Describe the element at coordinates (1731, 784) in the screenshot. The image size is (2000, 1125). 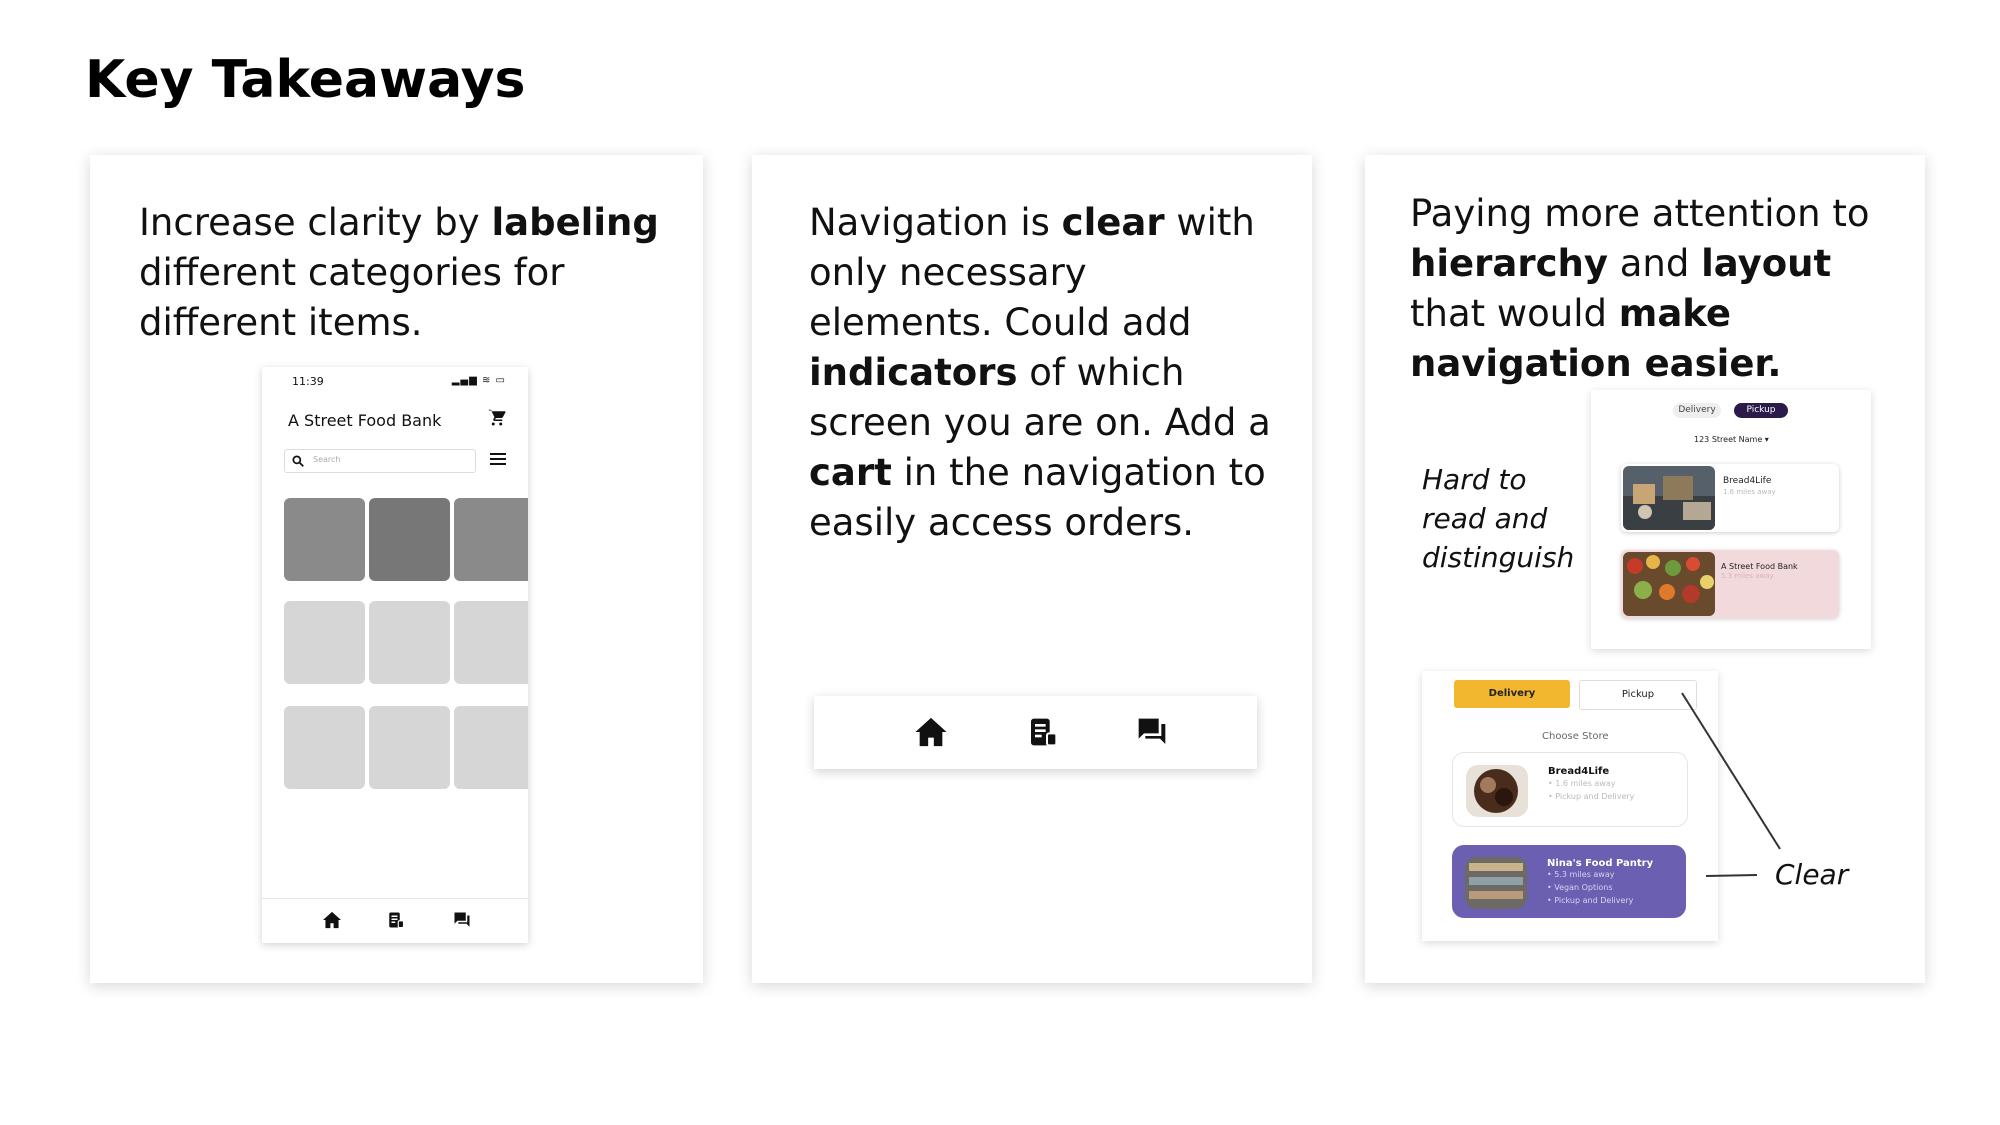
I see `callout-lines` at that location.